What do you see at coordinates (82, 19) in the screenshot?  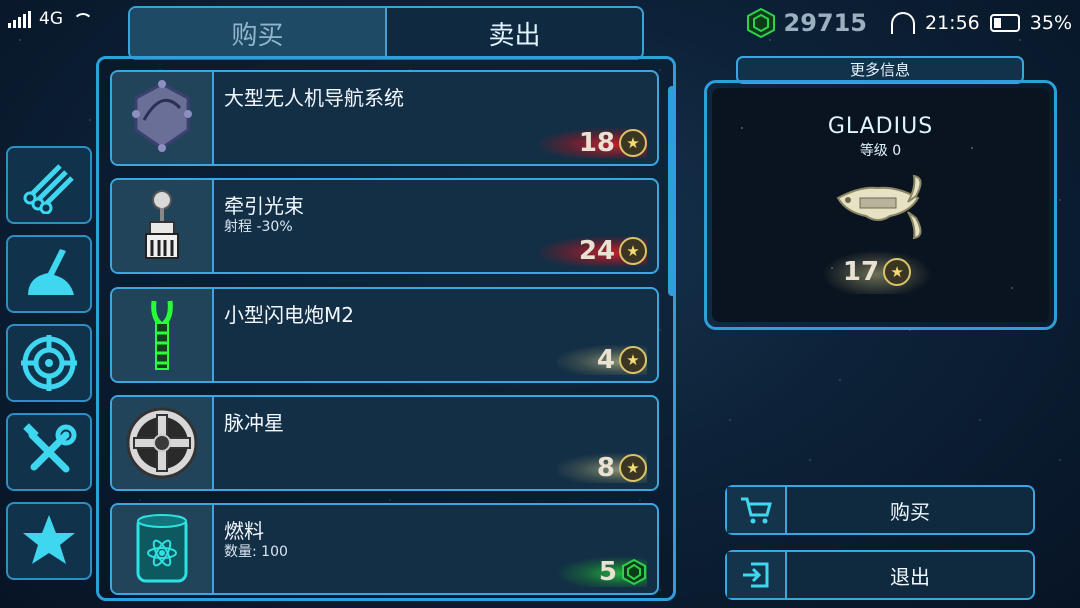 I see `wifi-icon` at bounding box center [82, 19].